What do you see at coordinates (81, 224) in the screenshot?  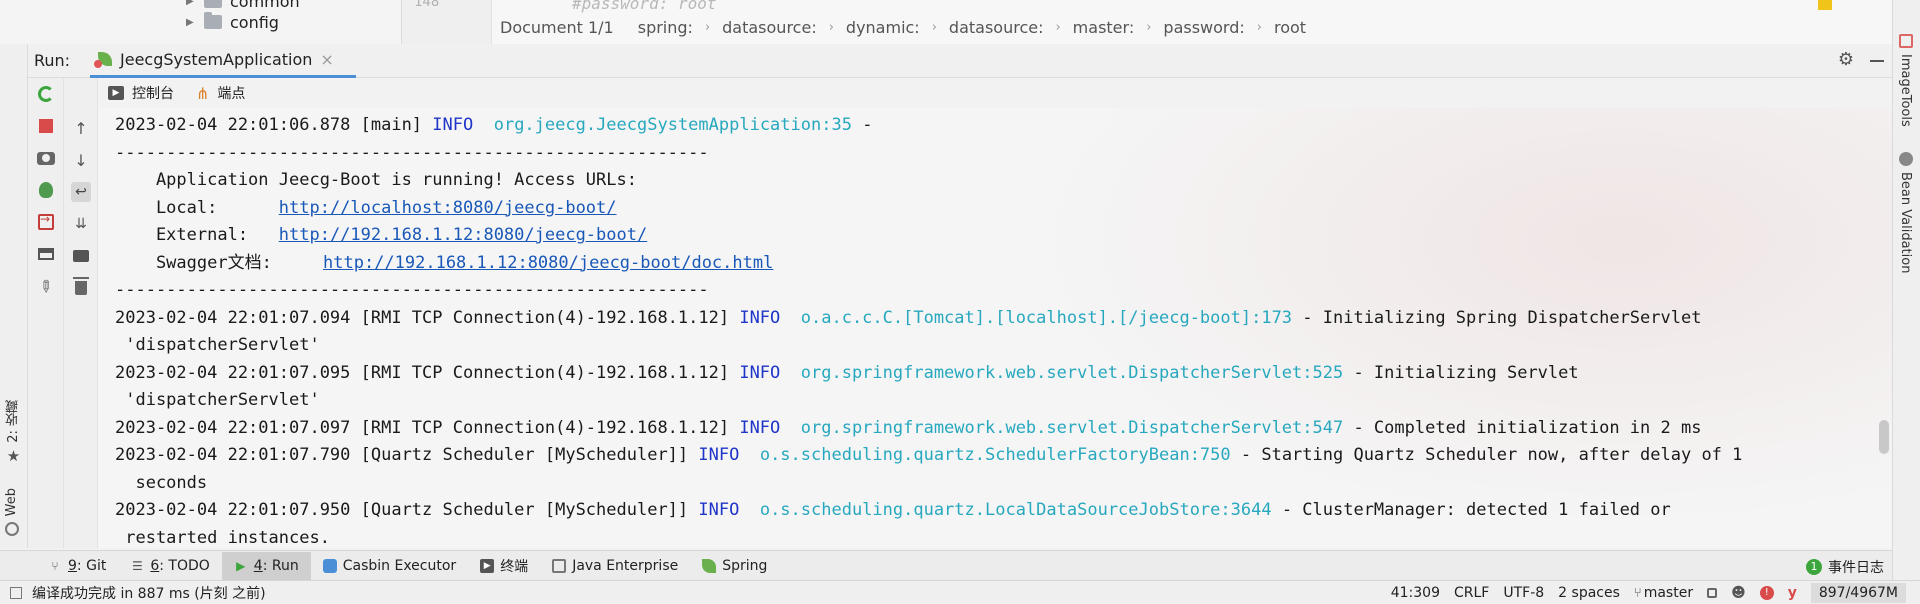 I see `scroll-to-end-button: ⇊` at bounding box center [81, 224].